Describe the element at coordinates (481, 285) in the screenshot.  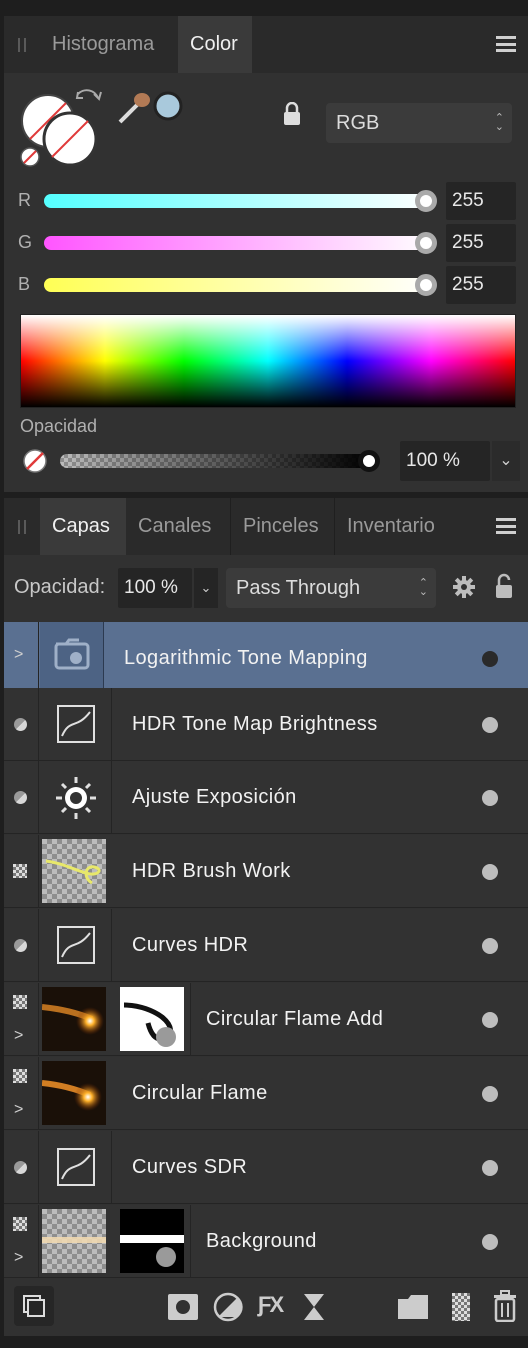
I see `value-b: 255` at that location.